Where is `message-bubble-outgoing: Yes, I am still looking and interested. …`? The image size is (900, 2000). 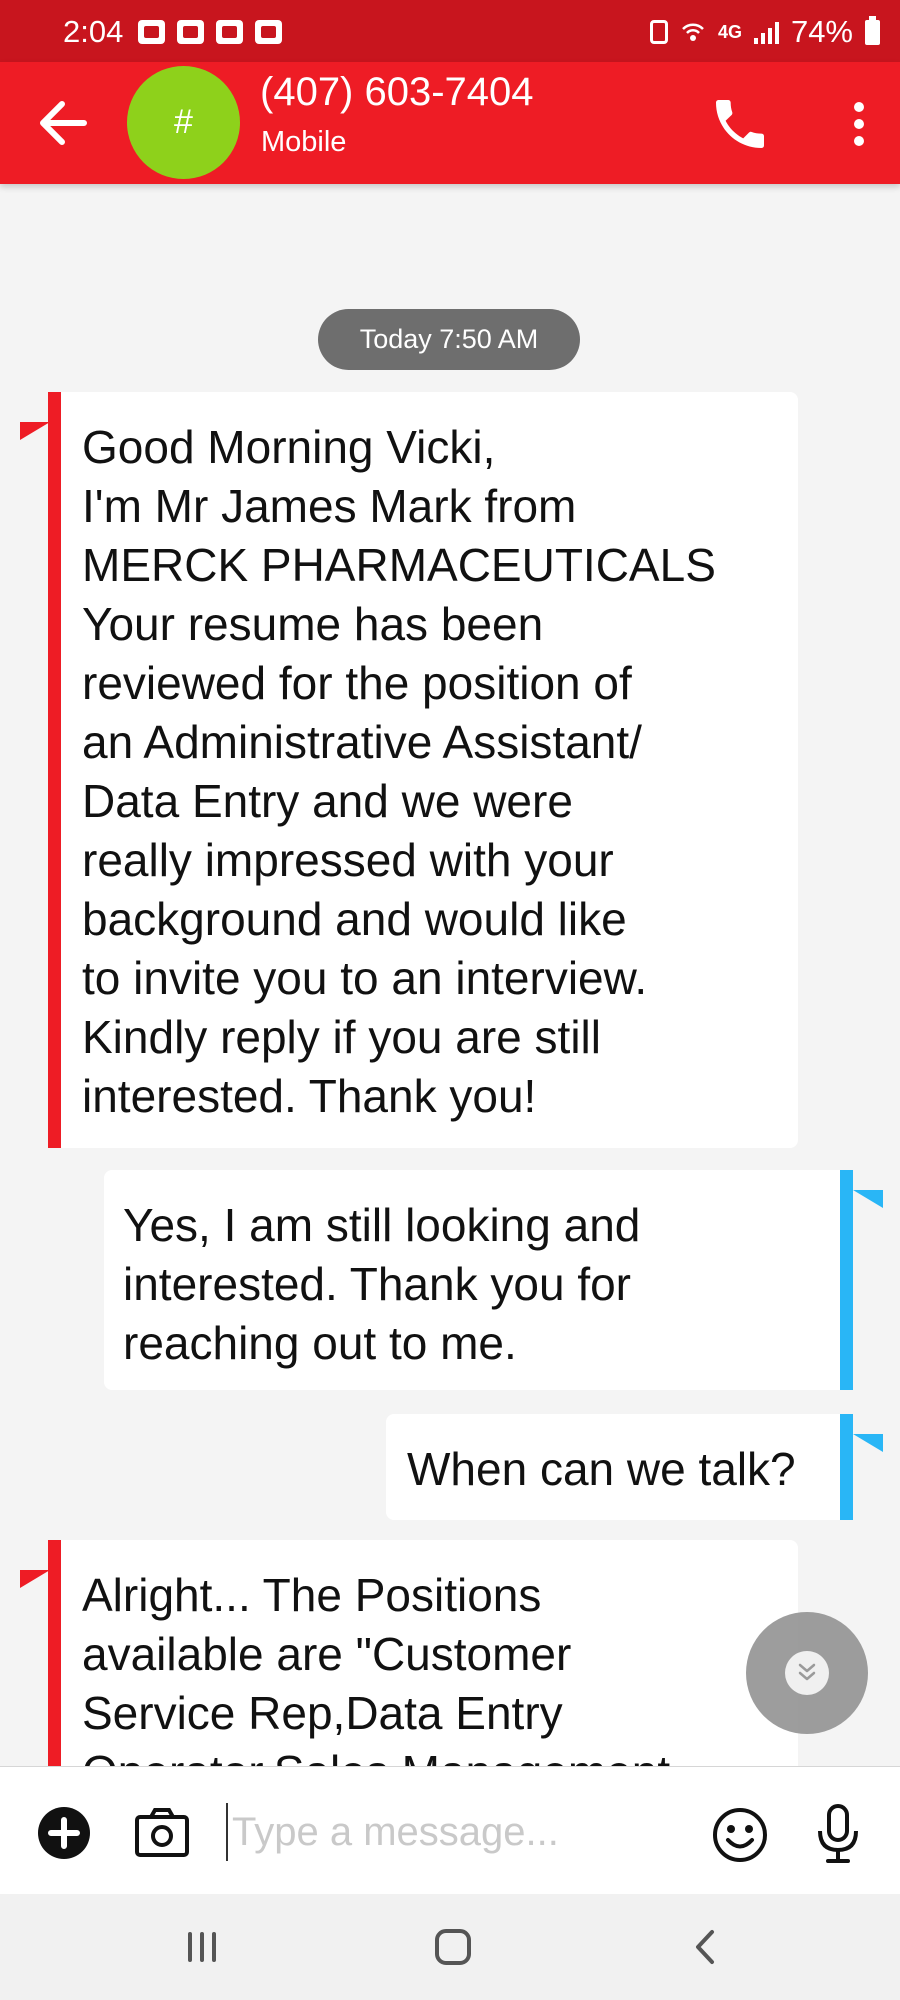
message-bubble-outgoing: Yes, I am still looking and interested. … is located at coordinates (478, 1280).